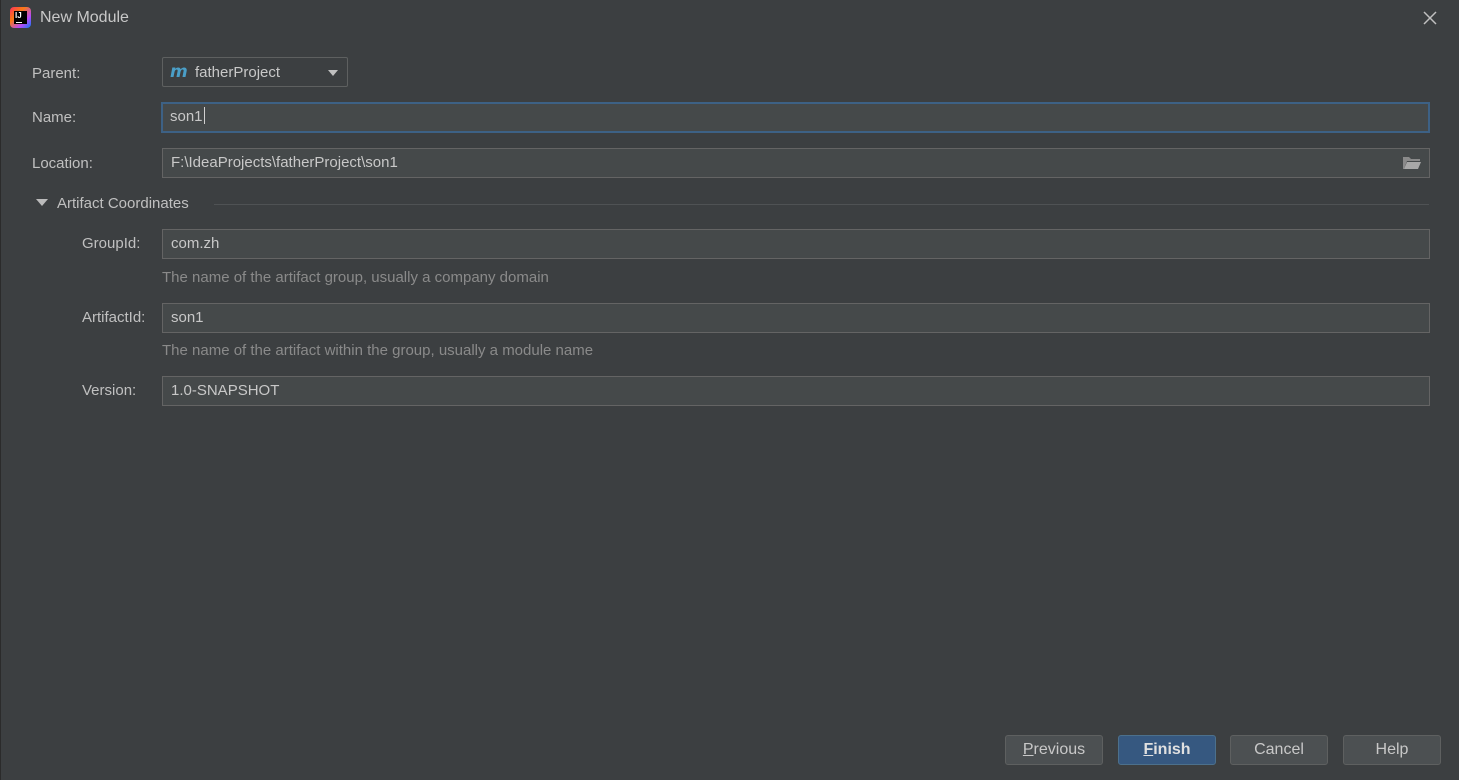 Image resolution: width=1459 pixels, height=780 pixels. Describe the element at coordinates (114, 317) in the screenshot. I see `artifactid-label: ArtifactId:` at that location.